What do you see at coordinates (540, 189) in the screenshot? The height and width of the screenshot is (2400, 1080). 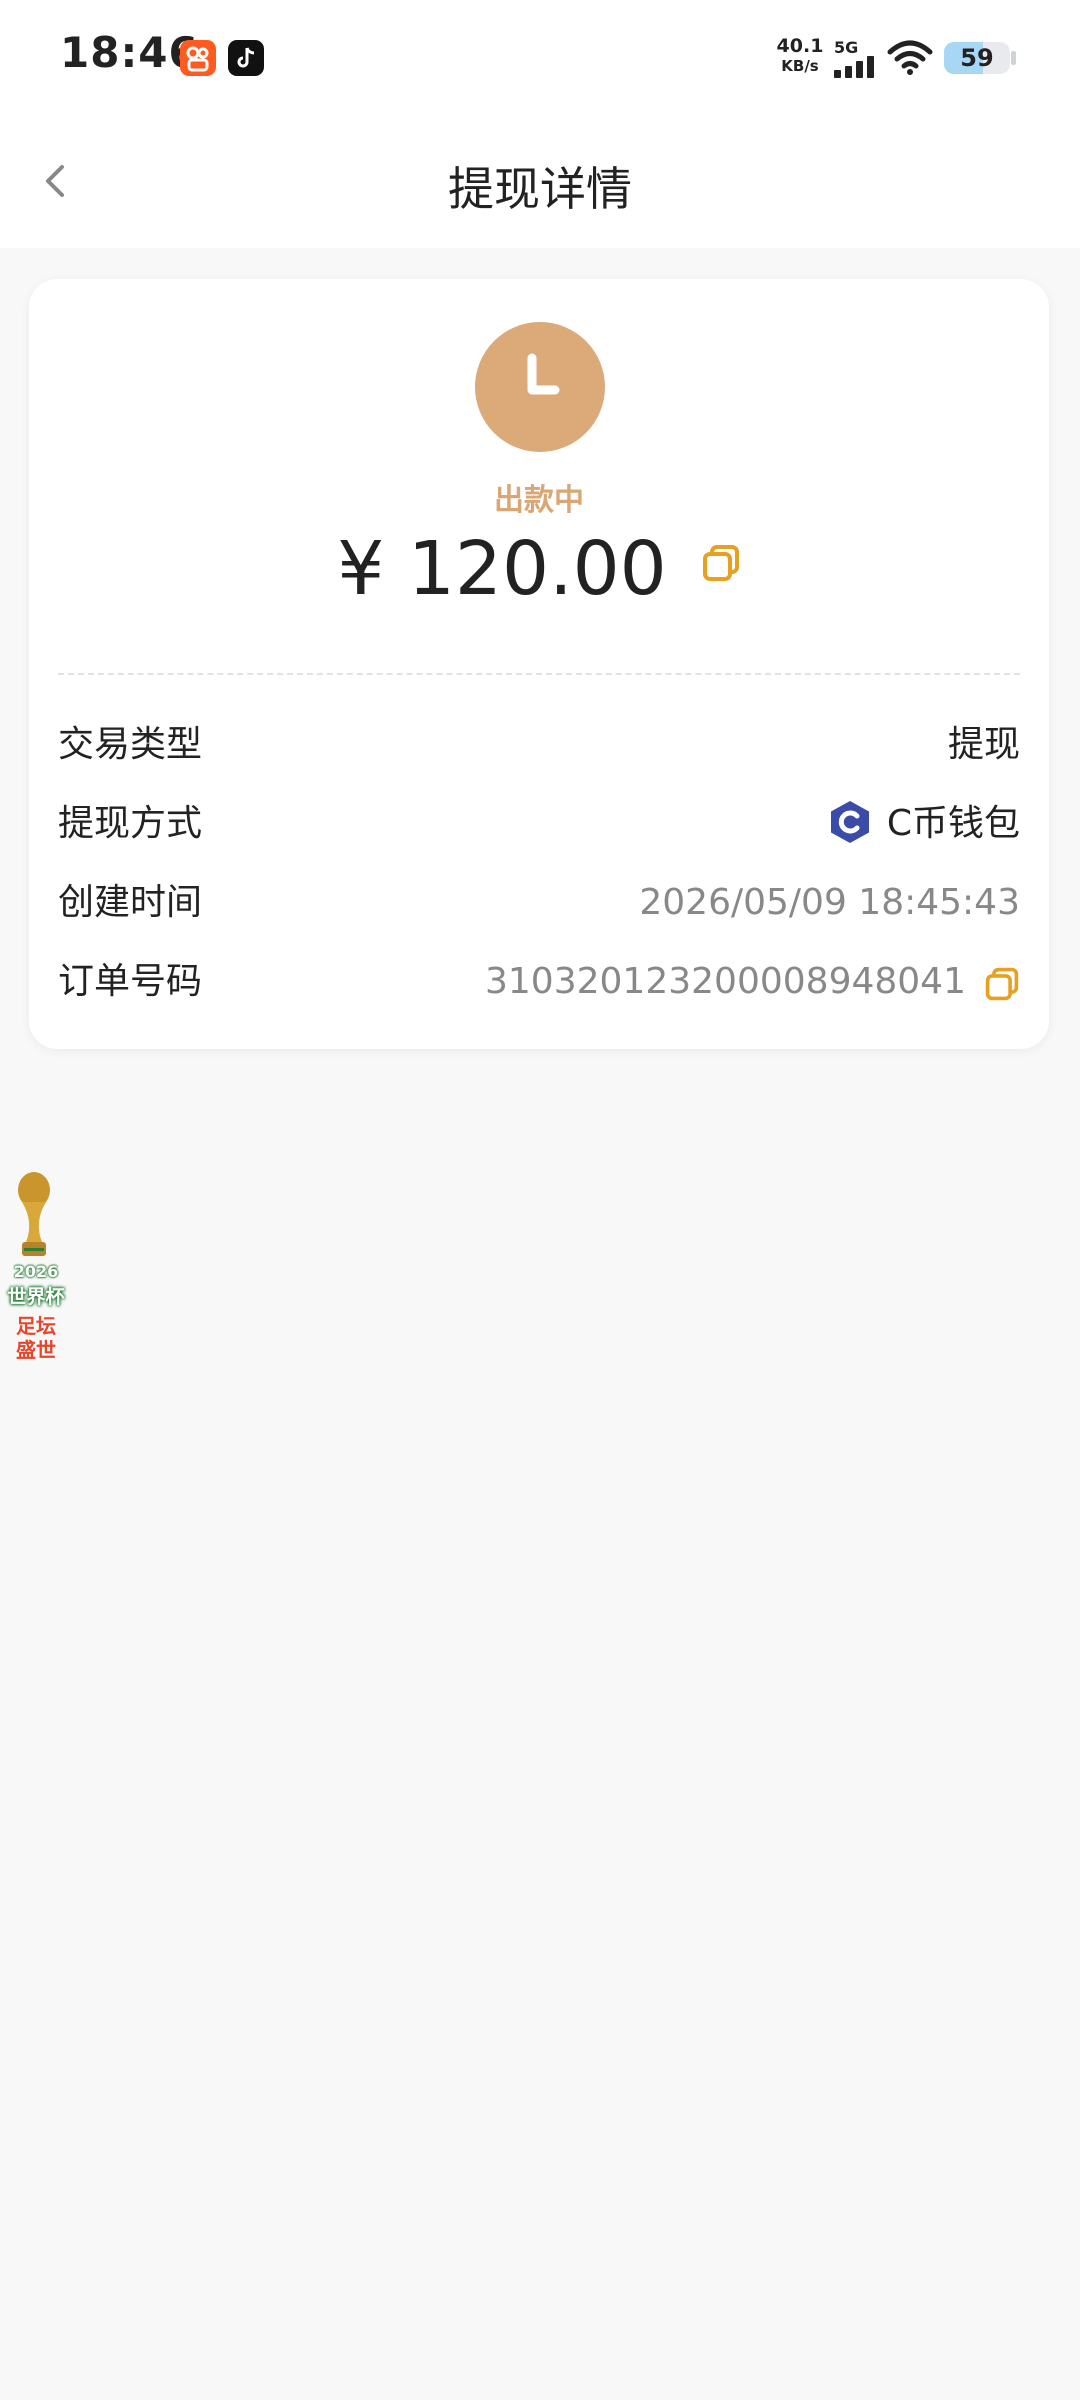 I see `page-title: 提现详情` at bounding box center [540, 189].